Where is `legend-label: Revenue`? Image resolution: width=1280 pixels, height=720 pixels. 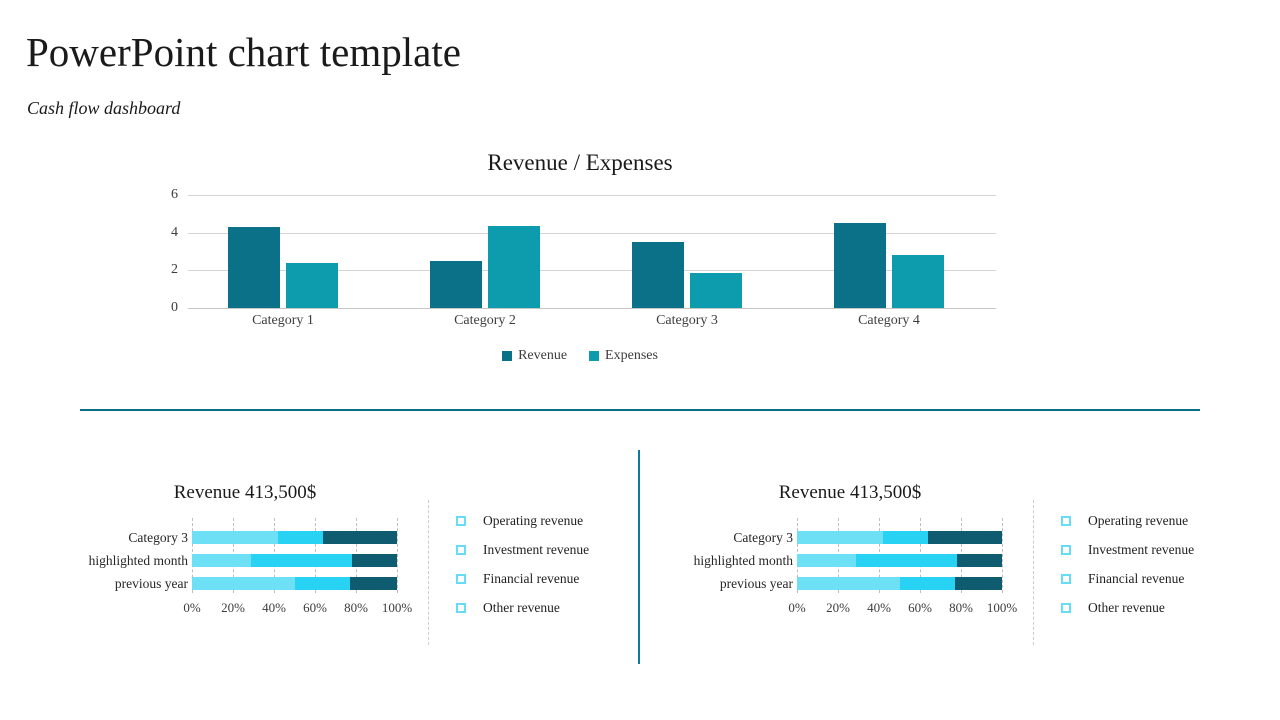
legend-label: Revenue is located at coordinates (543, 355).